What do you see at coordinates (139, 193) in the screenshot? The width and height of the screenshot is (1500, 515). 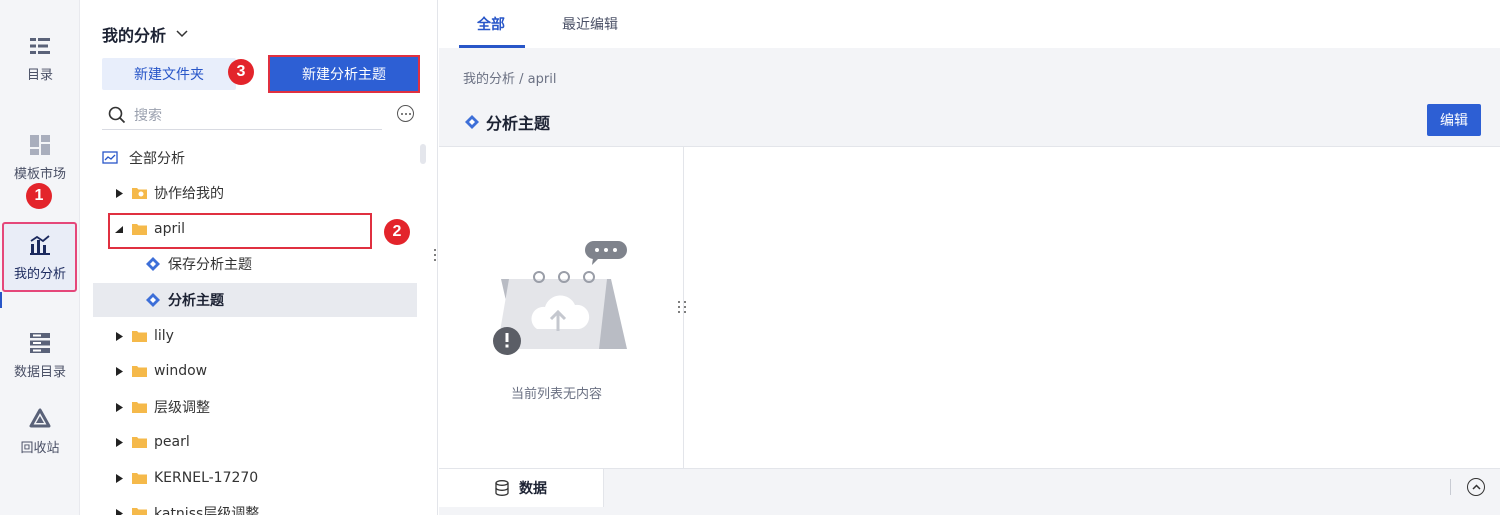 I see `shared-folder-icon` at bounding box center [139, 193].